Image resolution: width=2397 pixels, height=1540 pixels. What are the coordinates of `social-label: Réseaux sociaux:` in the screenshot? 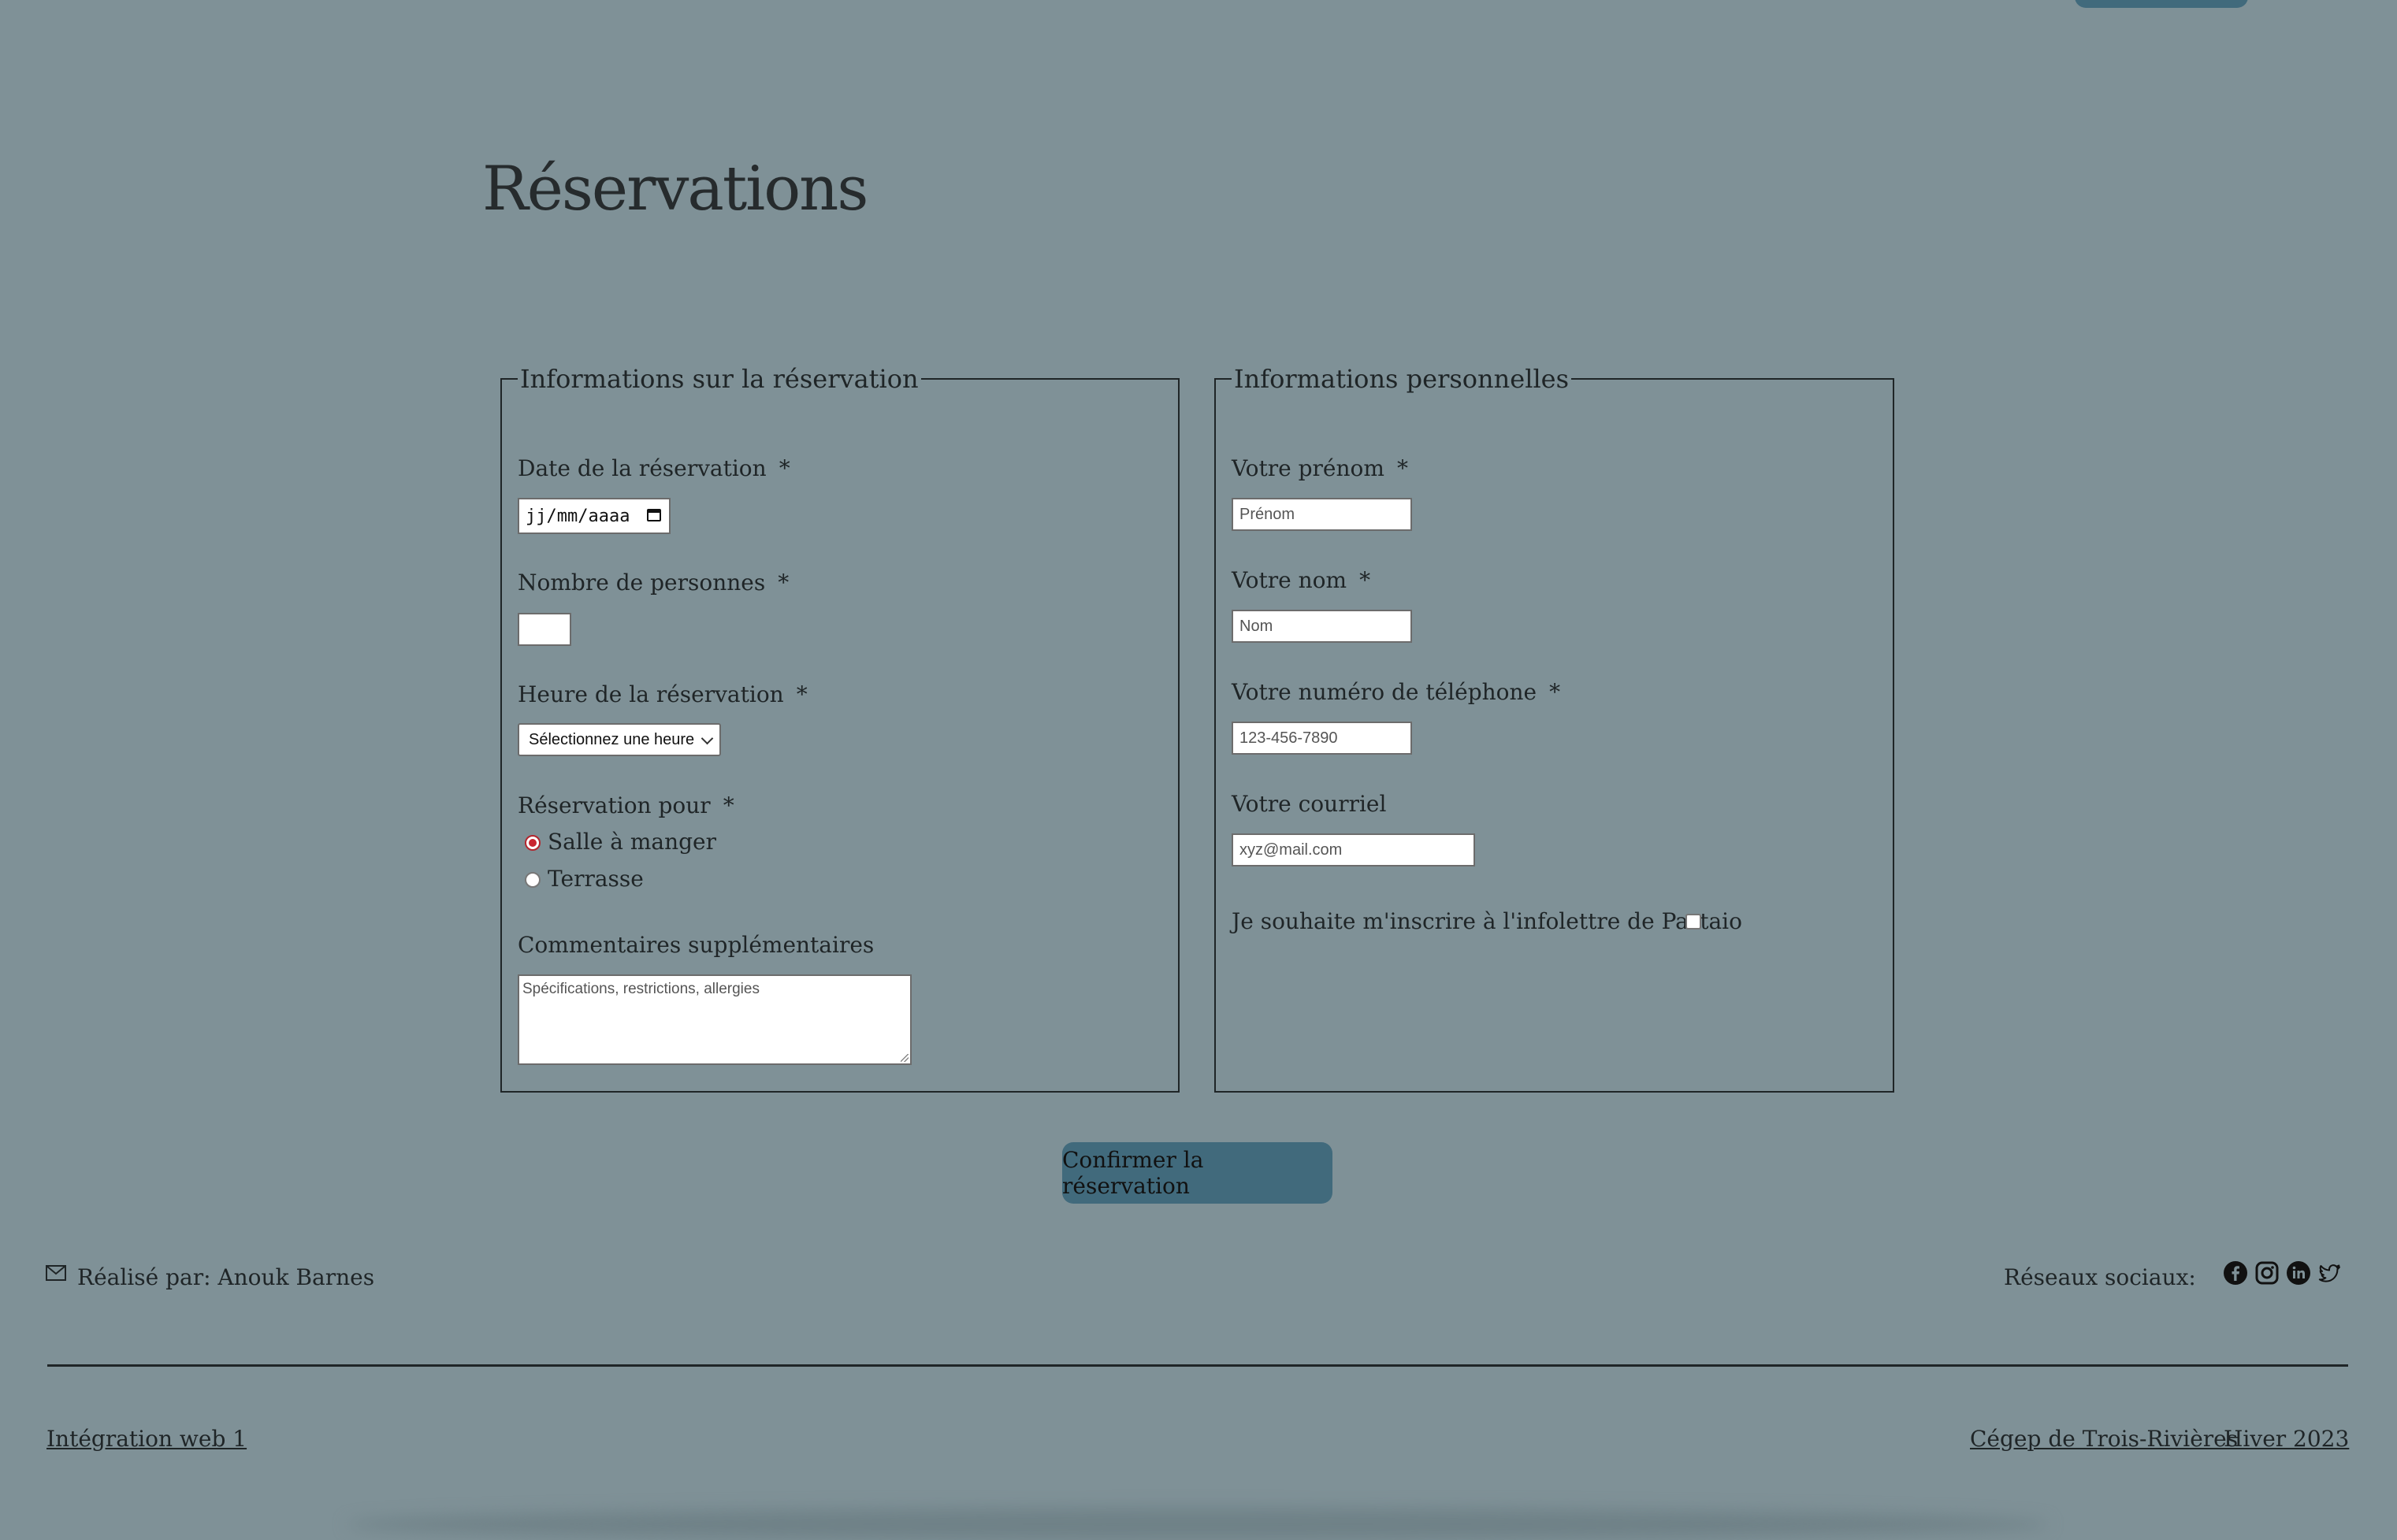 It's located at (2100, 1277).